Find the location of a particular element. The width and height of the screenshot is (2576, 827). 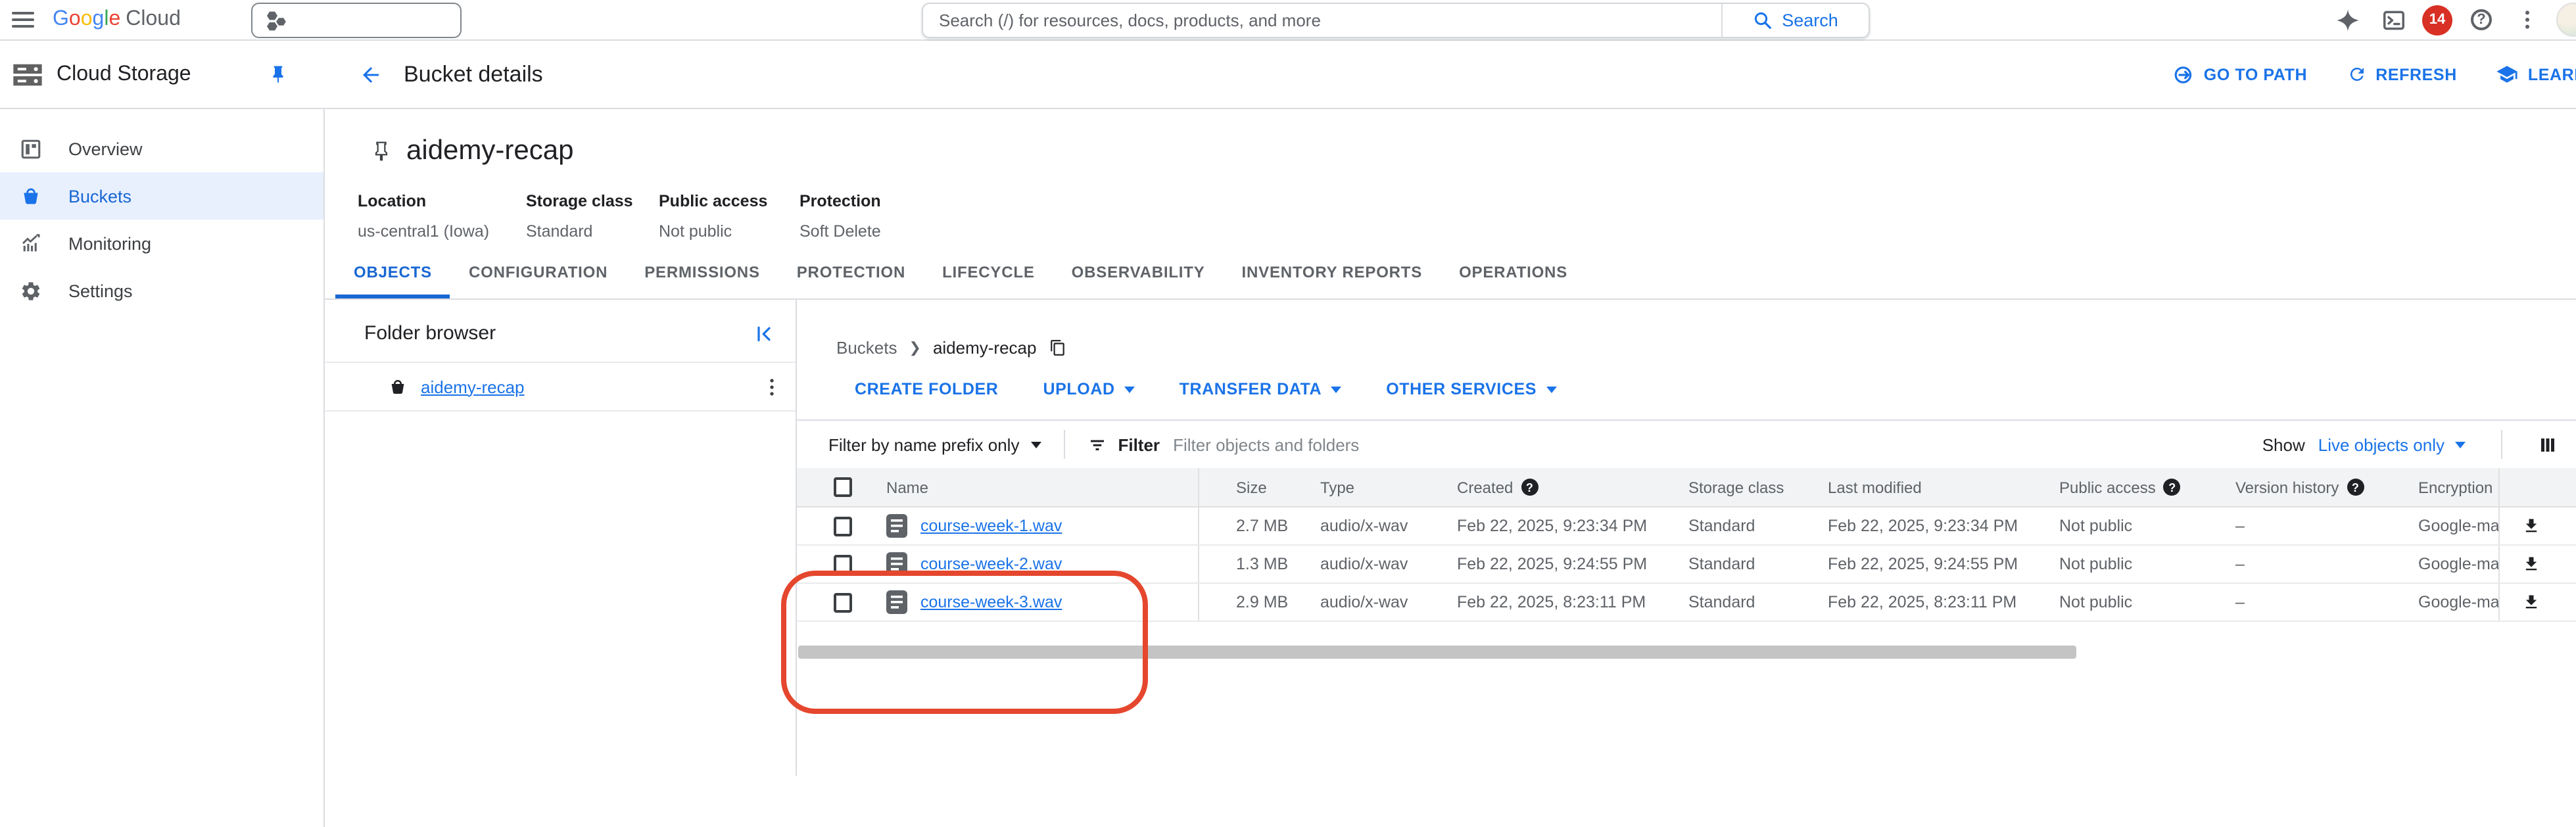

select-all-checkbox is located at coordinates (843, 487).